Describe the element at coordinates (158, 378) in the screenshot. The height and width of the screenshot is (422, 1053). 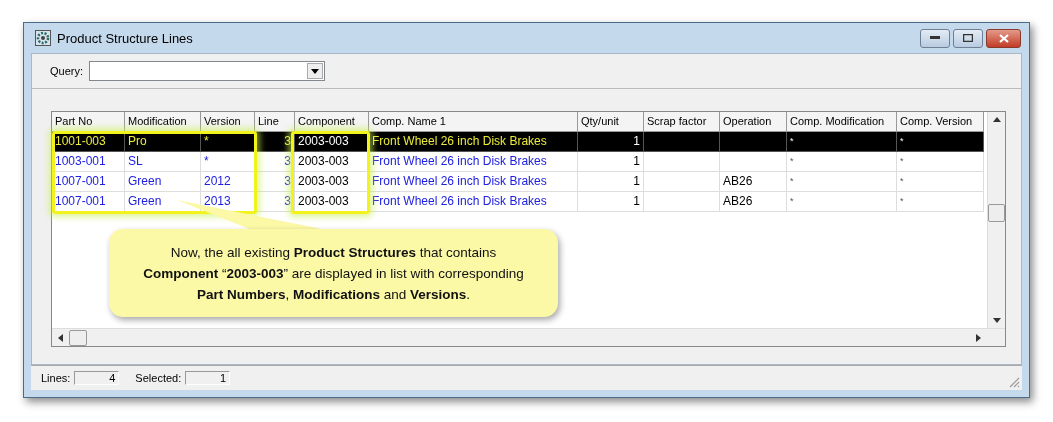
I see `selected-label: Selected:` at that location.